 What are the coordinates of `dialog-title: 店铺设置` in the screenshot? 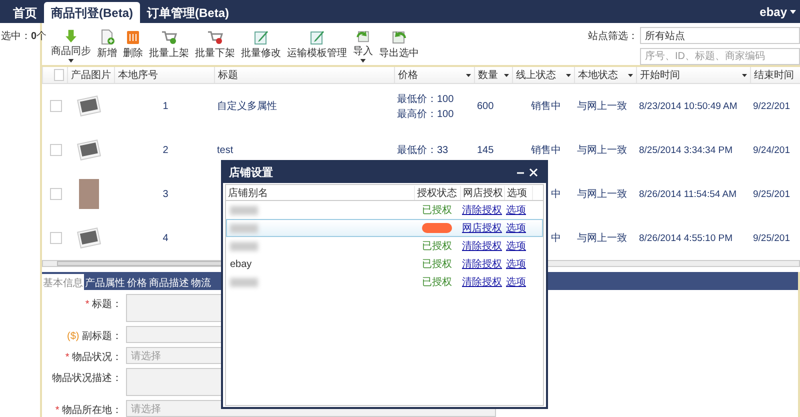 It's located at (251, 173).